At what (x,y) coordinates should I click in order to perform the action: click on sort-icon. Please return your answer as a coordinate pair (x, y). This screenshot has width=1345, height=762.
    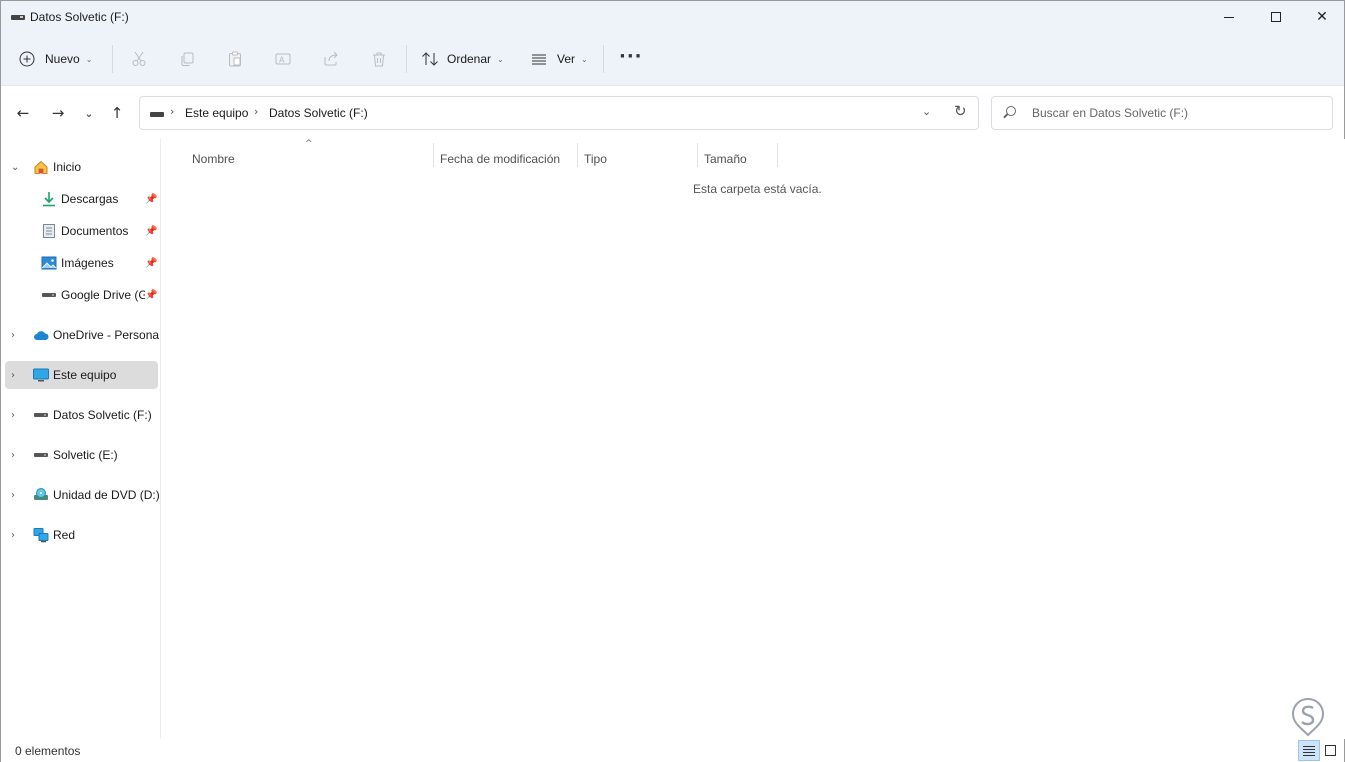
    Looking at the image, I should click on (430, 59).